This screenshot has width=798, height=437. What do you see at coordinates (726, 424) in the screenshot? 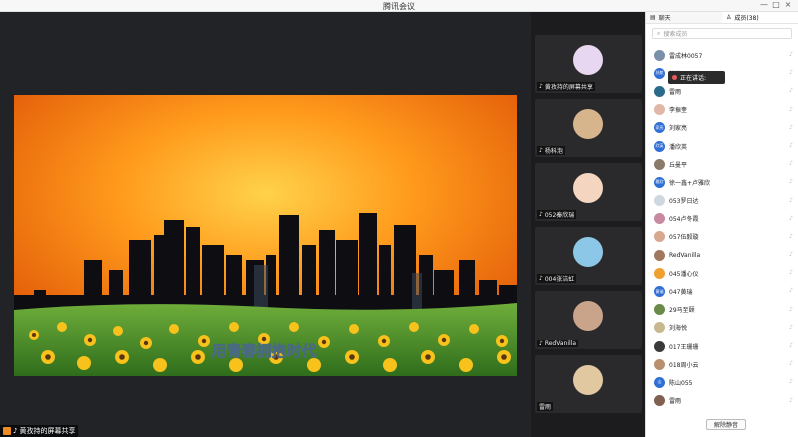
I see `unmute-all-button: 解除静音` at bounding box center [726, 424].